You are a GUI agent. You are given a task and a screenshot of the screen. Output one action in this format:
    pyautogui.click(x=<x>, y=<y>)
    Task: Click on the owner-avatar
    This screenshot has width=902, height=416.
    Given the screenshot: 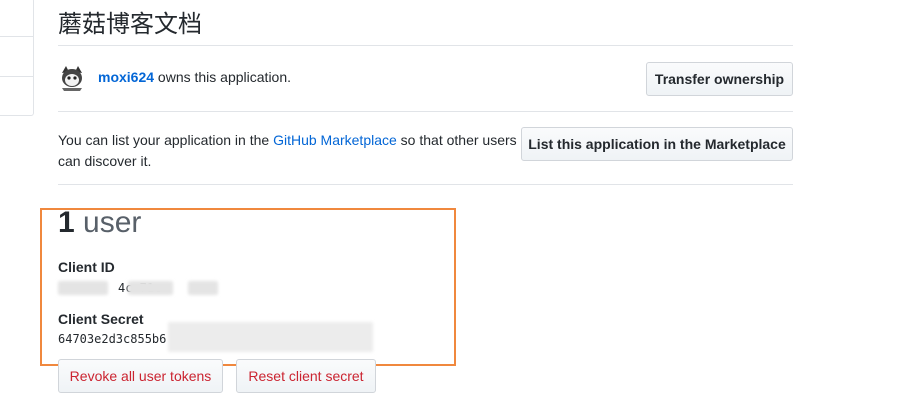 What is the action you would take?
    pyautogui.click(x=72, y=77)
    